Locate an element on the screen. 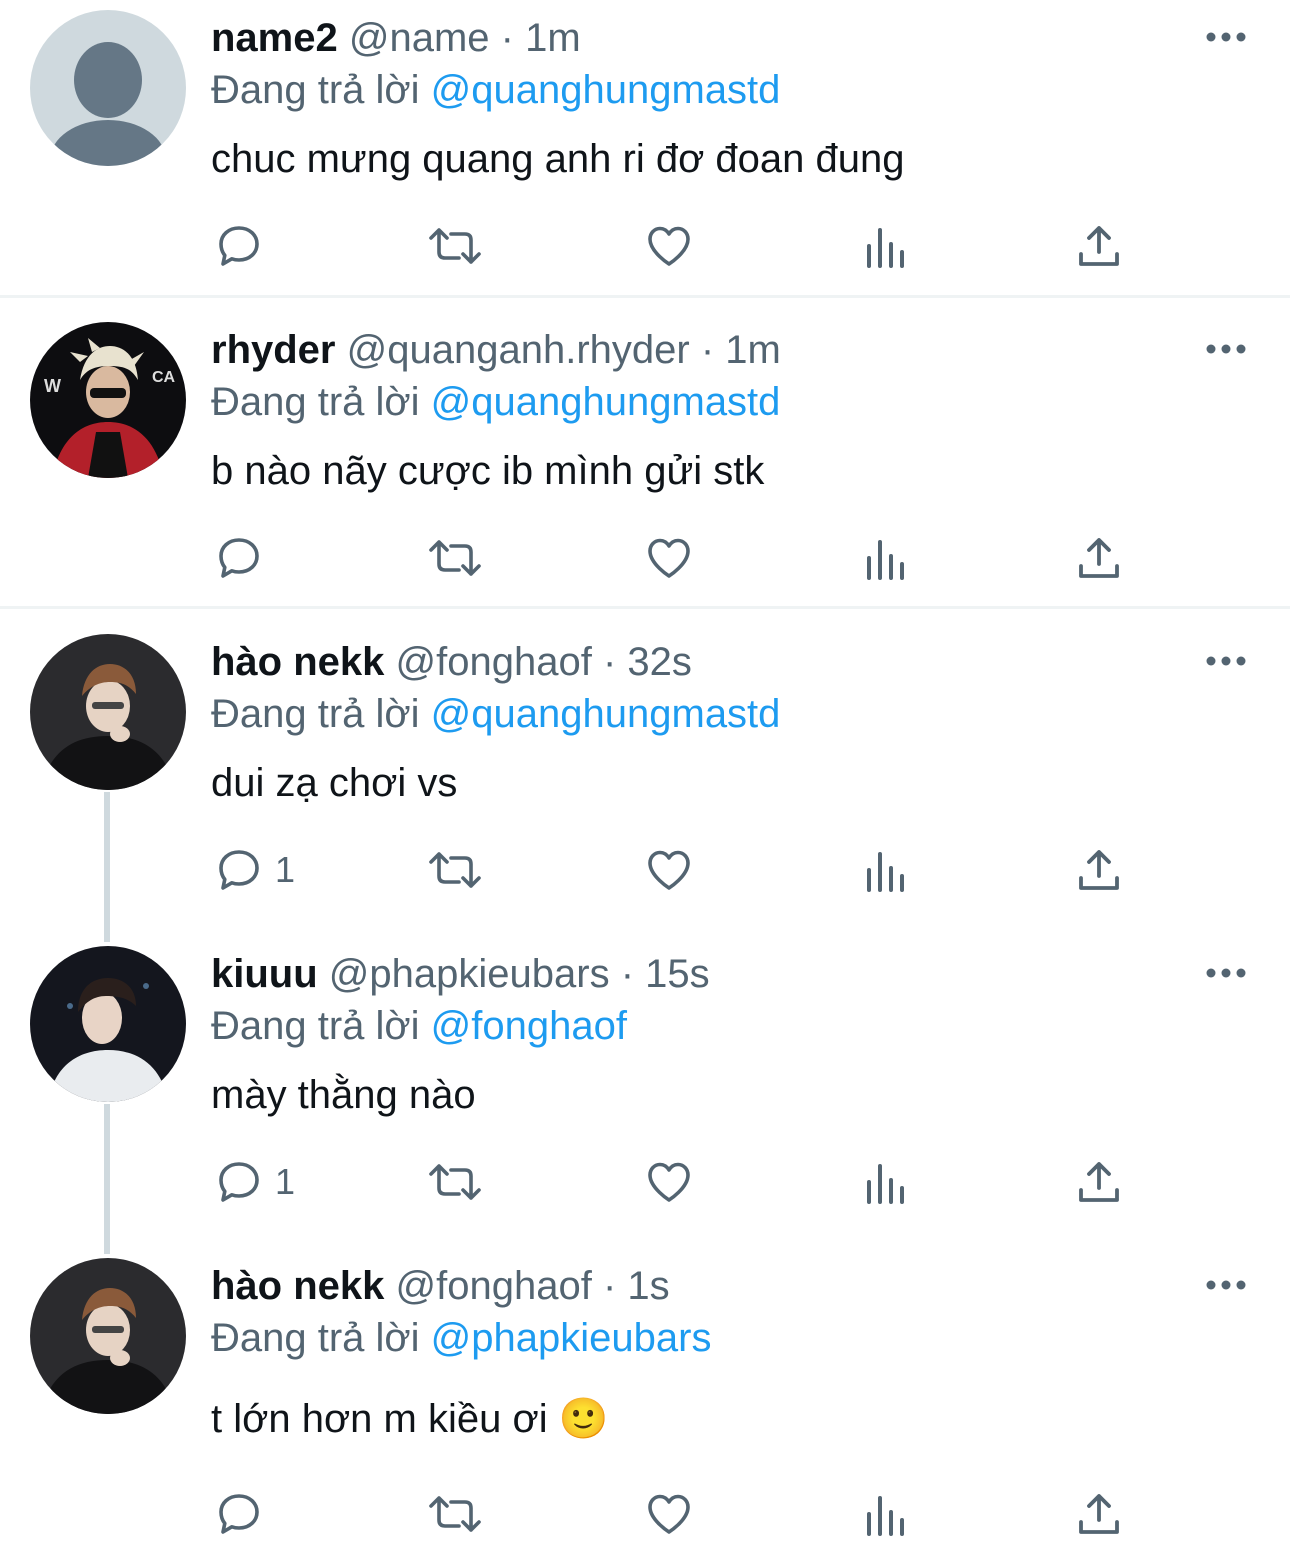 The height and width of the screenshot is (1553, 1290). mention-link: @fonghaof is located at coordinates (529, 1026).